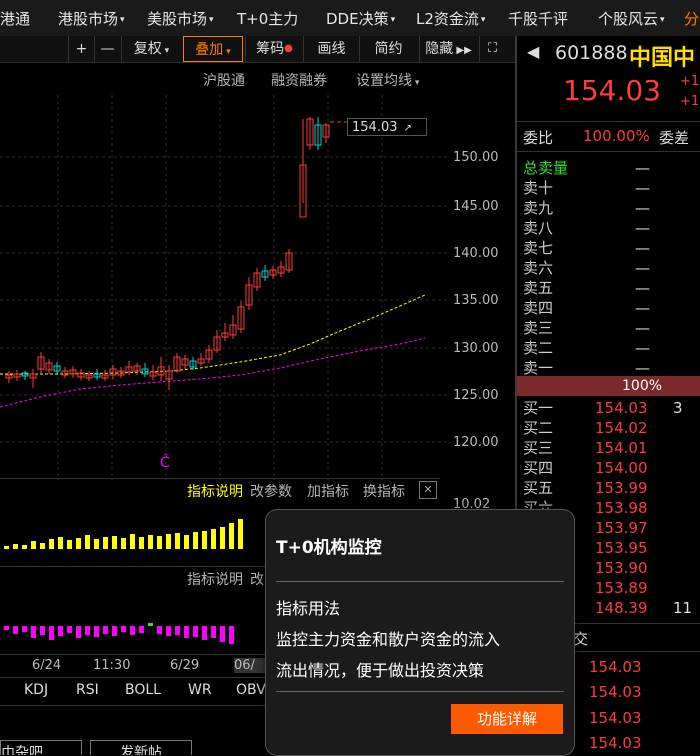 The image size is (700, 756). I want to click on feature-detail-button: 功能详解, so click(507, 719).